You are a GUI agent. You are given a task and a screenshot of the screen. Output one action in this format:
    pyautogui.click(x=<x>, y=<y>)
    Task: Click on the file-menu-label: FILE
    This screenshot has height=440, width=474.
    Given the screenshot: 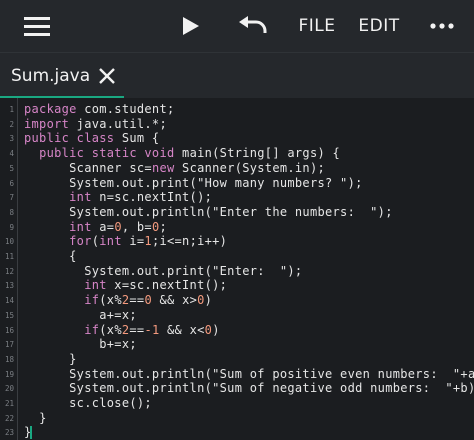 What is the action you would take?
    pyautogui.click(x=317, y=26)
    